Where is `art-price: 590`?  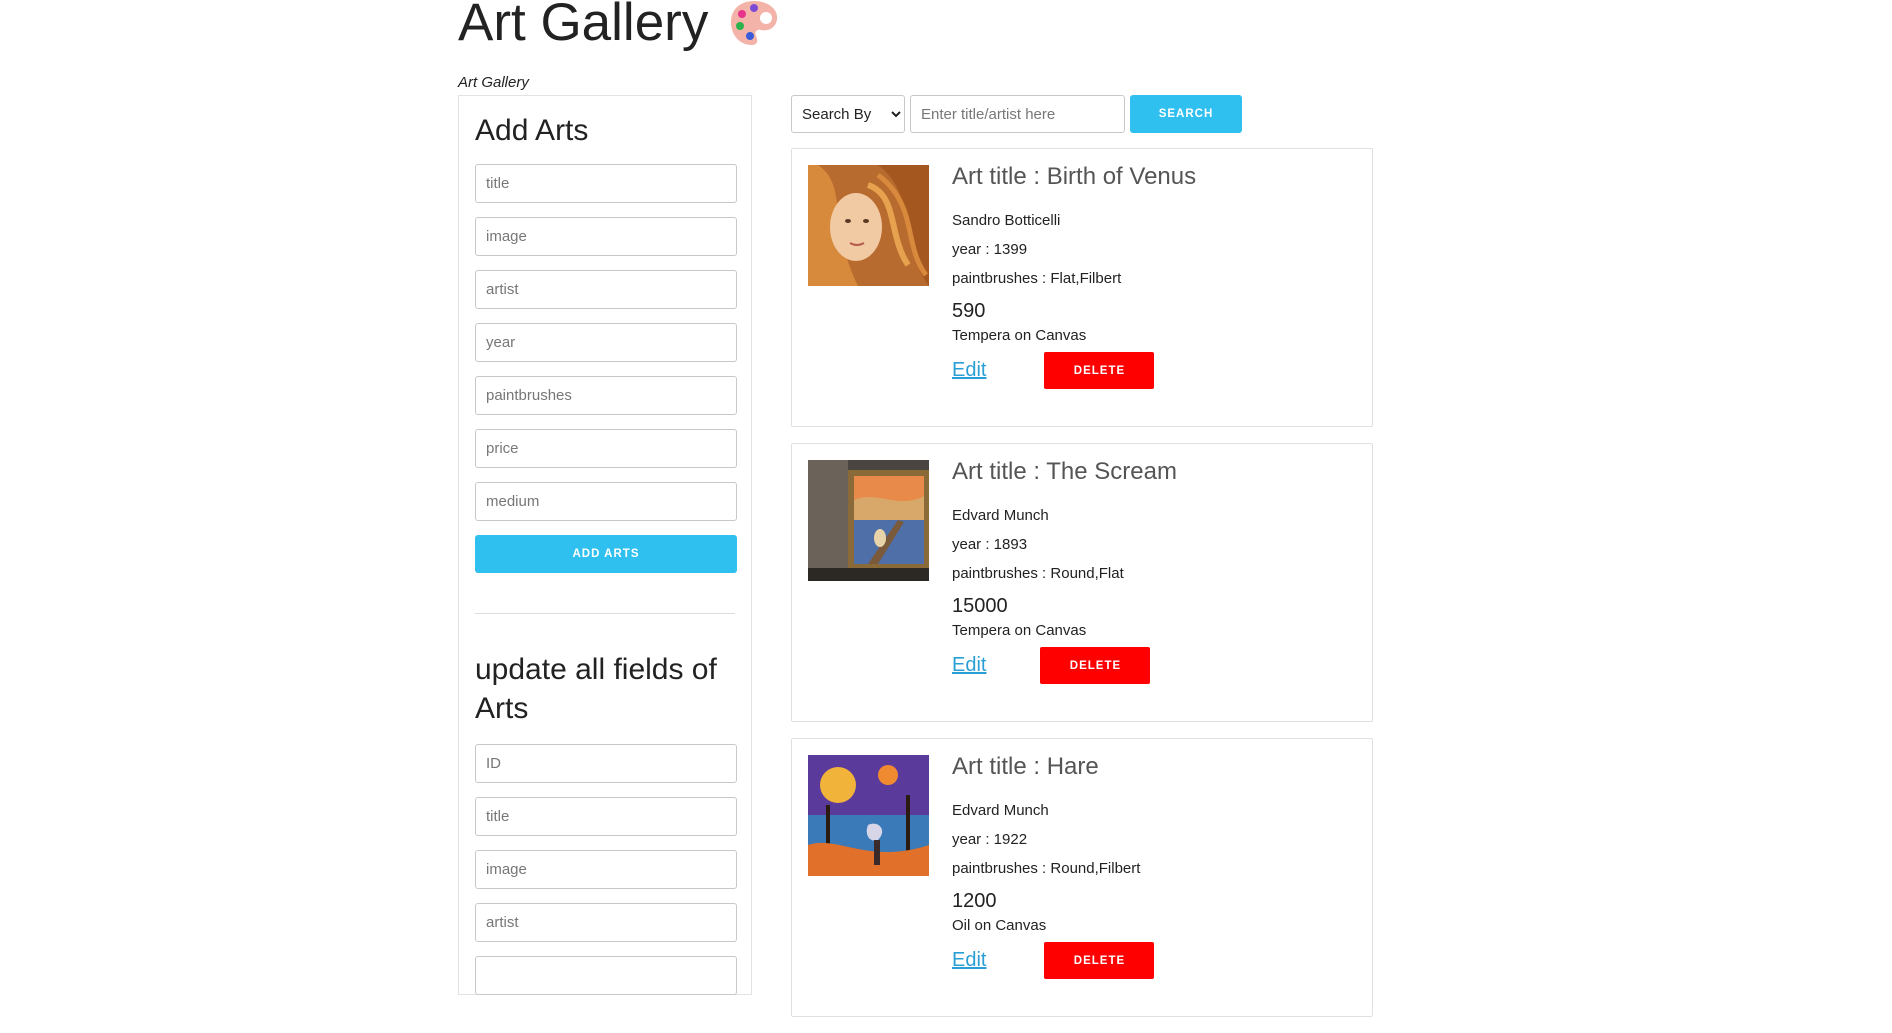
art-price: 590 is located at coordinates (969, 311).